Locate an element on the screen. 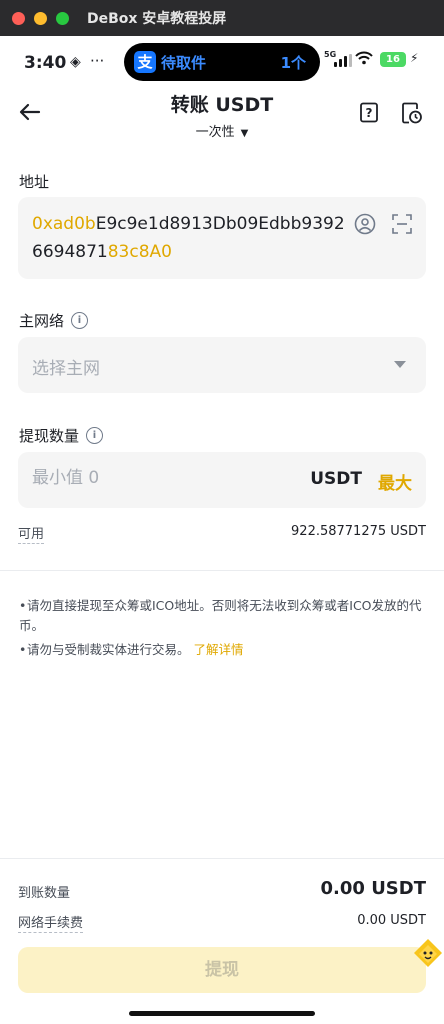 The image size is (444, 1024). notice-ico-text: 请勿直接提现至众筹或ICO地址。否则将无法收到众筹或者ICO发放的代币。 is located at coordinates (220, 615).